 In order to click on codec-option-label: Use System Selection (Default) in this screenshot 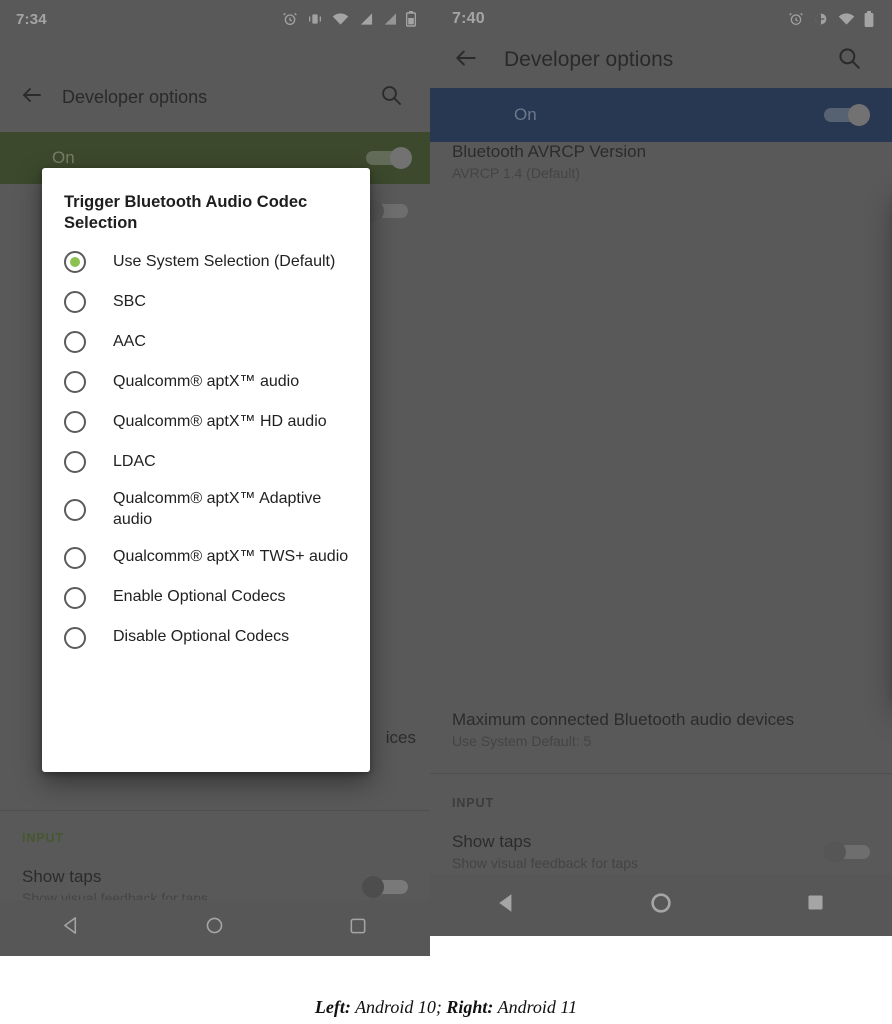, I will do `click(224, 261)`.